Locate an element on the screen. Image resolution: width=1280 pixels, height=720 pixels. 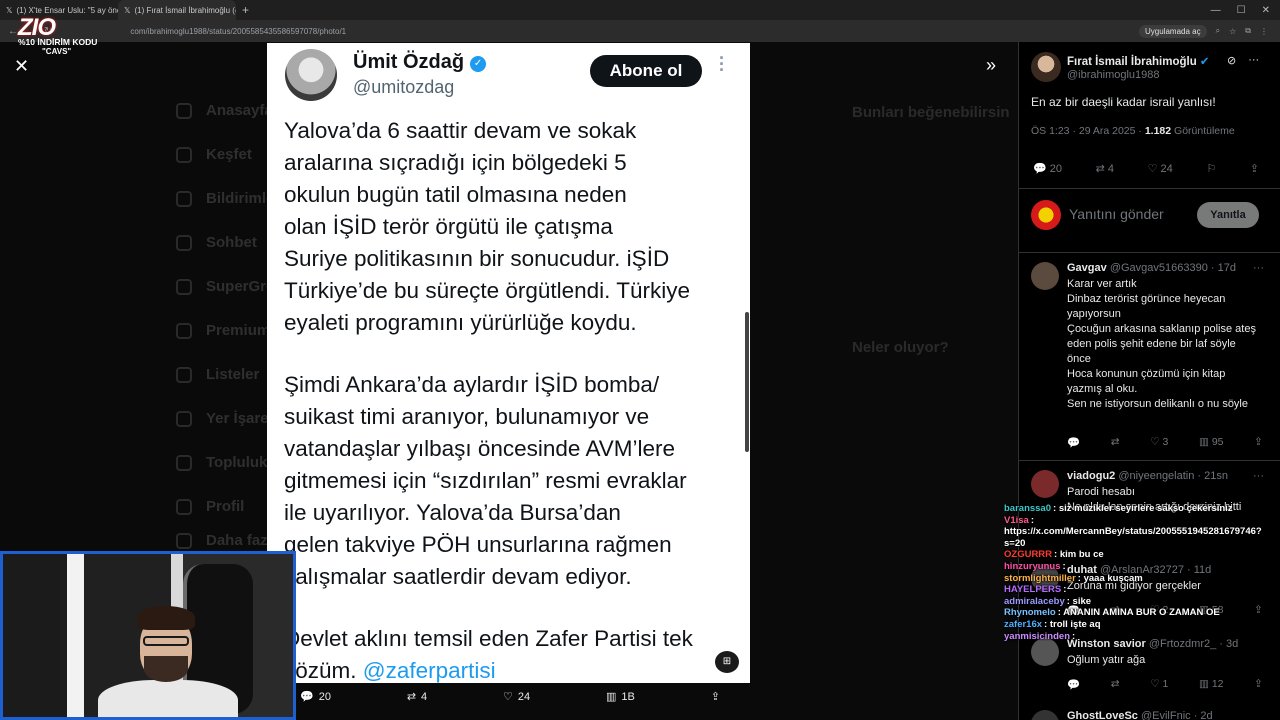
like-action: ♡ 3 is located at coordinates (1159, 442).